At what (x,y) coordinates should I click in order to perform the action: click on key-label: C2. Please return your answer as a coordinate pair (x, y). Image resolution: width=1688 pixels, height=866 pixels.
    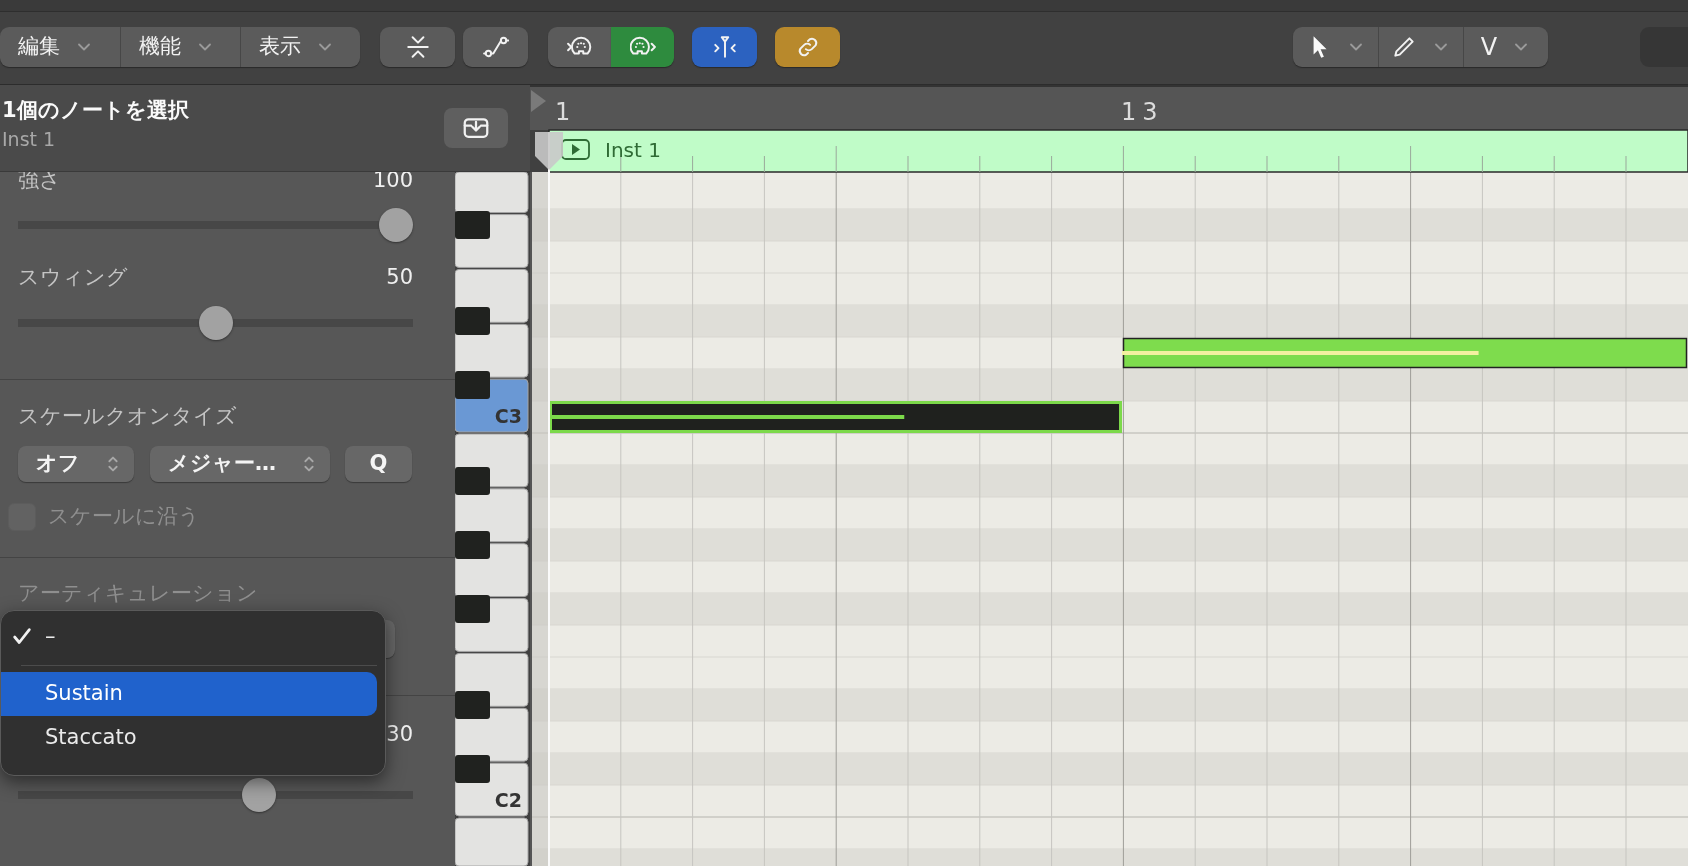
    Looking at the image, I should click on (508, 800).